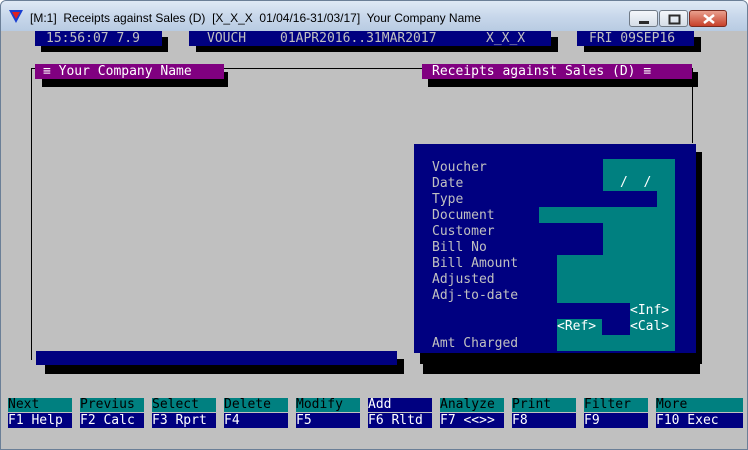 This screenshot has width=748, height=450. Describe the element at coordinates (544, 420) in the screenshot. I see `fkey-8-label: F8` at that location.